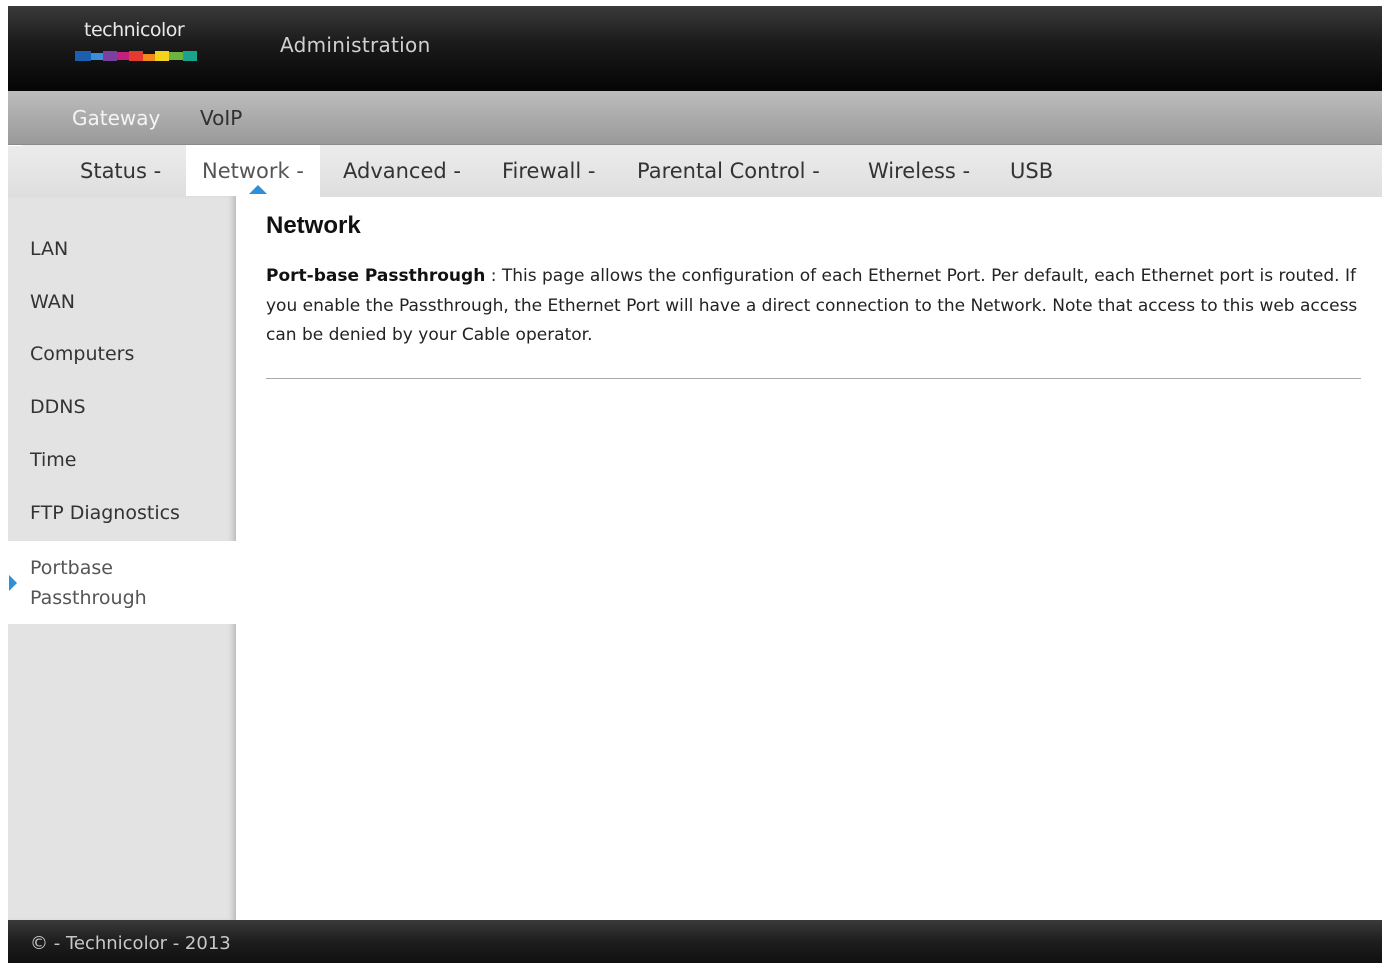  Describe the element at coordinates (258, 189) in the screenshot. I see `active-tab-caret-icon` at that location.